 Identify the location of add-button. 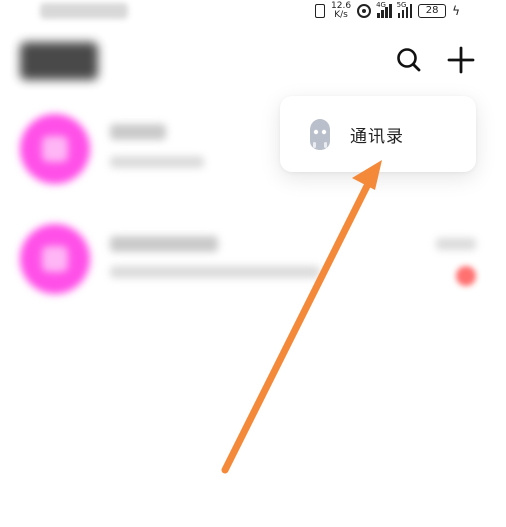
(461, 60).